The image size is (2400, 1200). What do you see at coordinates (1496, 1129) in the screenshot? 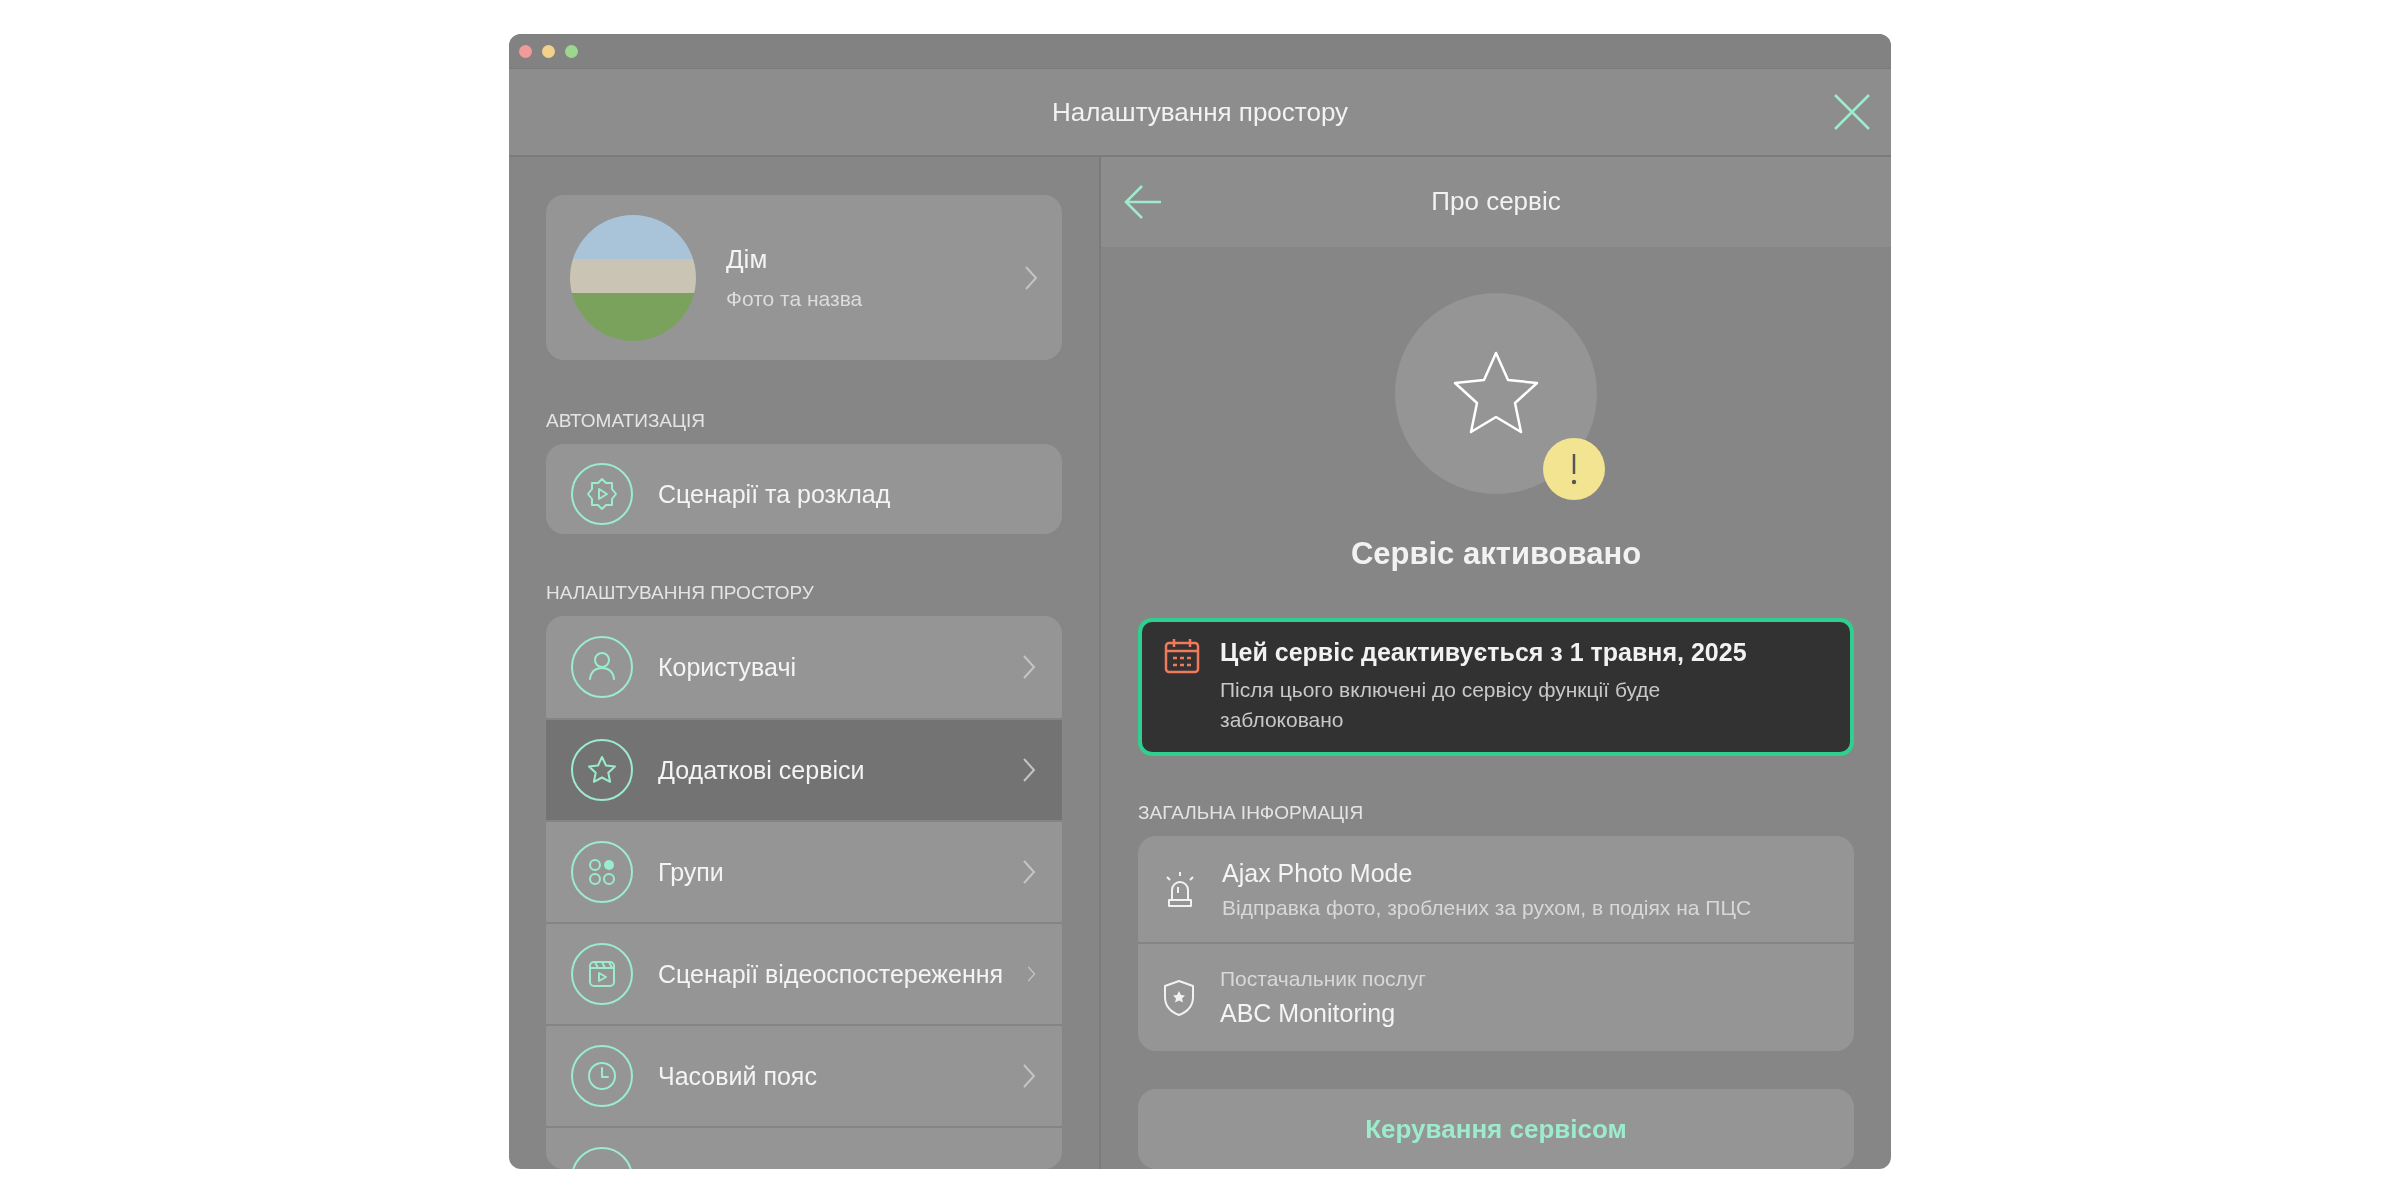
I see `manage-service-button: Керування сервісом` at bounding box center [1496, 1129].